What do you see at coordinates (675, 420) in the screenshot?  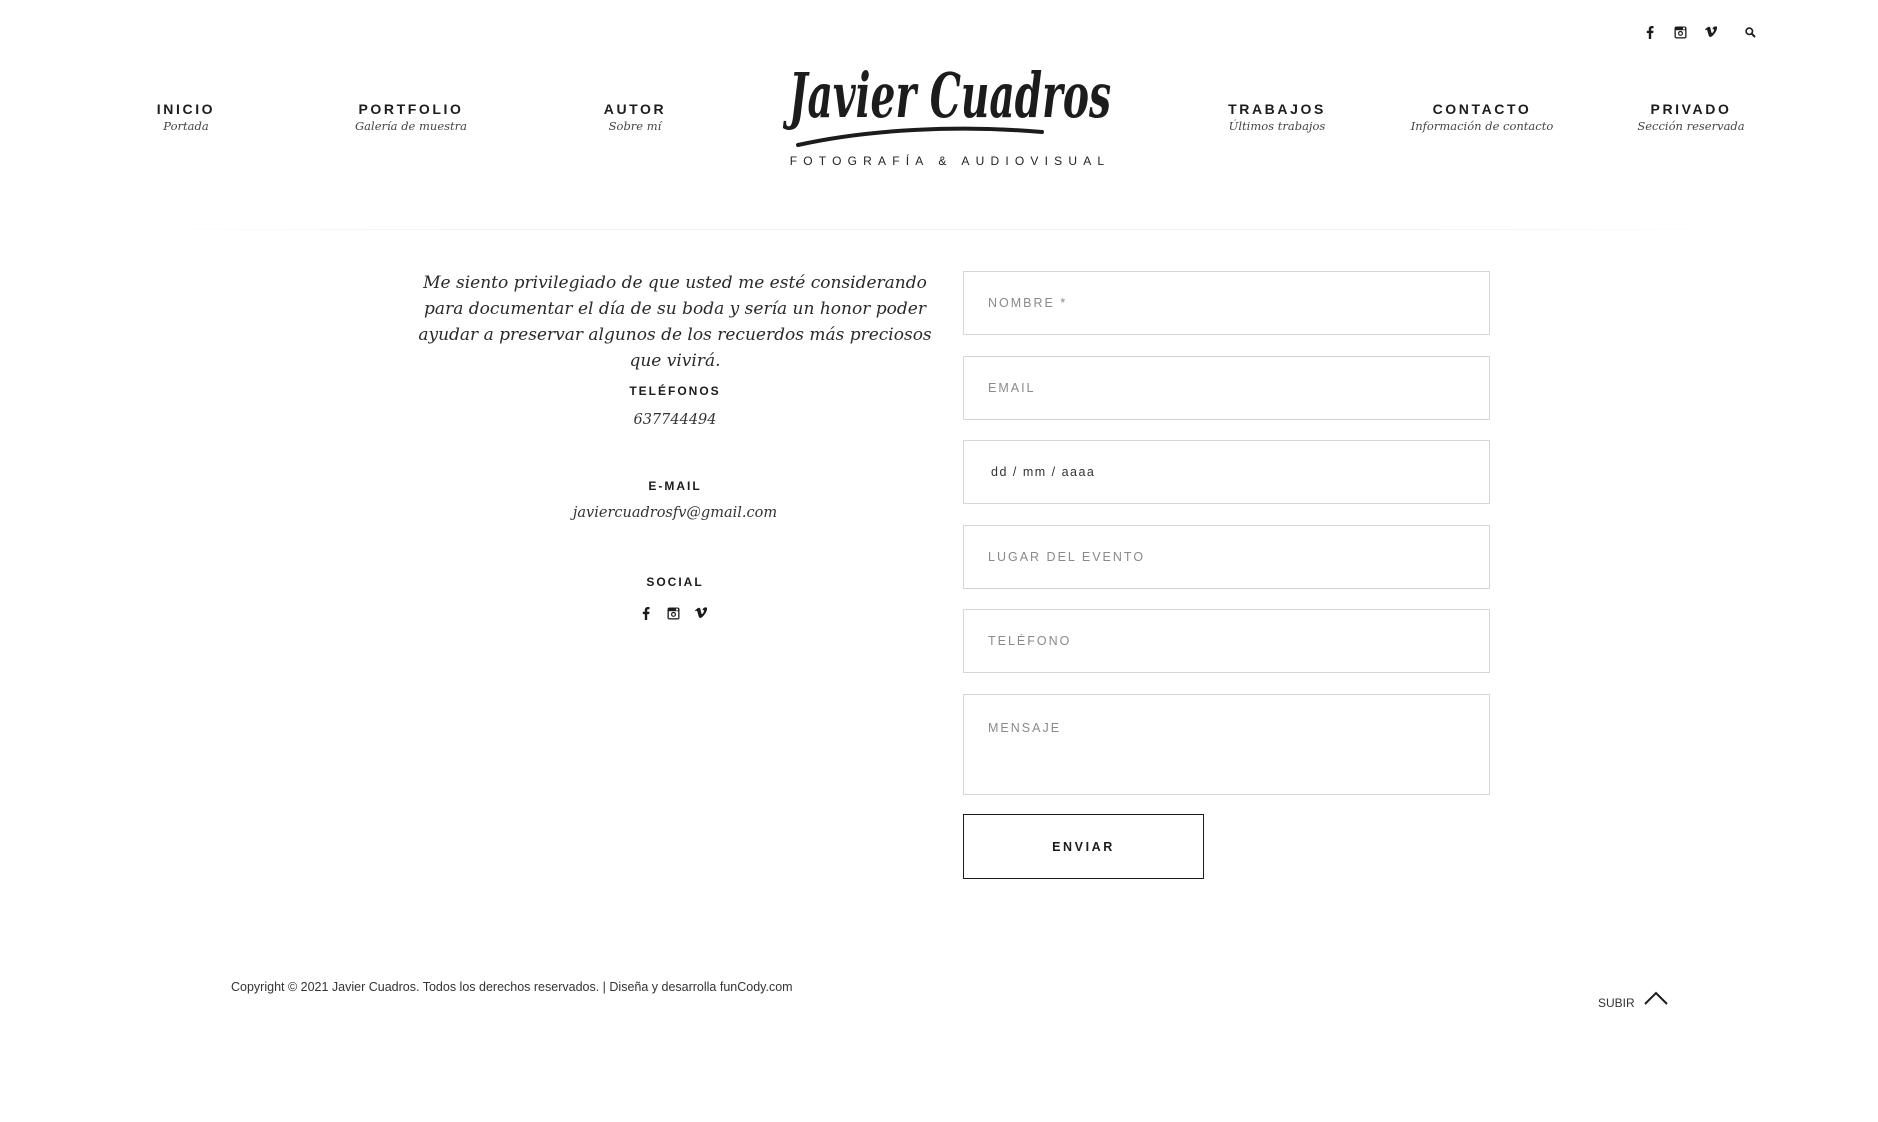 I see `phone-value: 637744494` at bounding box center [675, 420].